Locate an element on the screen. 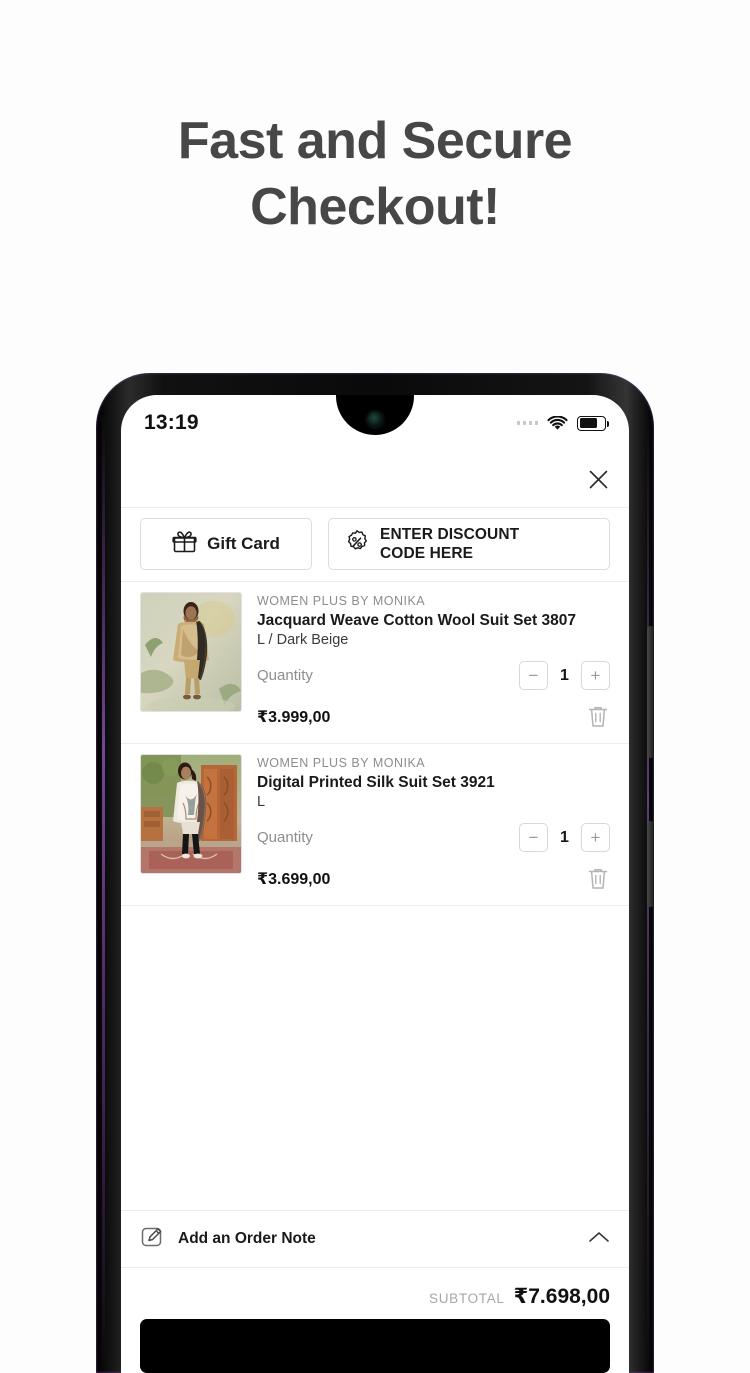 The image size is (750, 1373). status-bar-indicators is located at coordinates (563, 423).